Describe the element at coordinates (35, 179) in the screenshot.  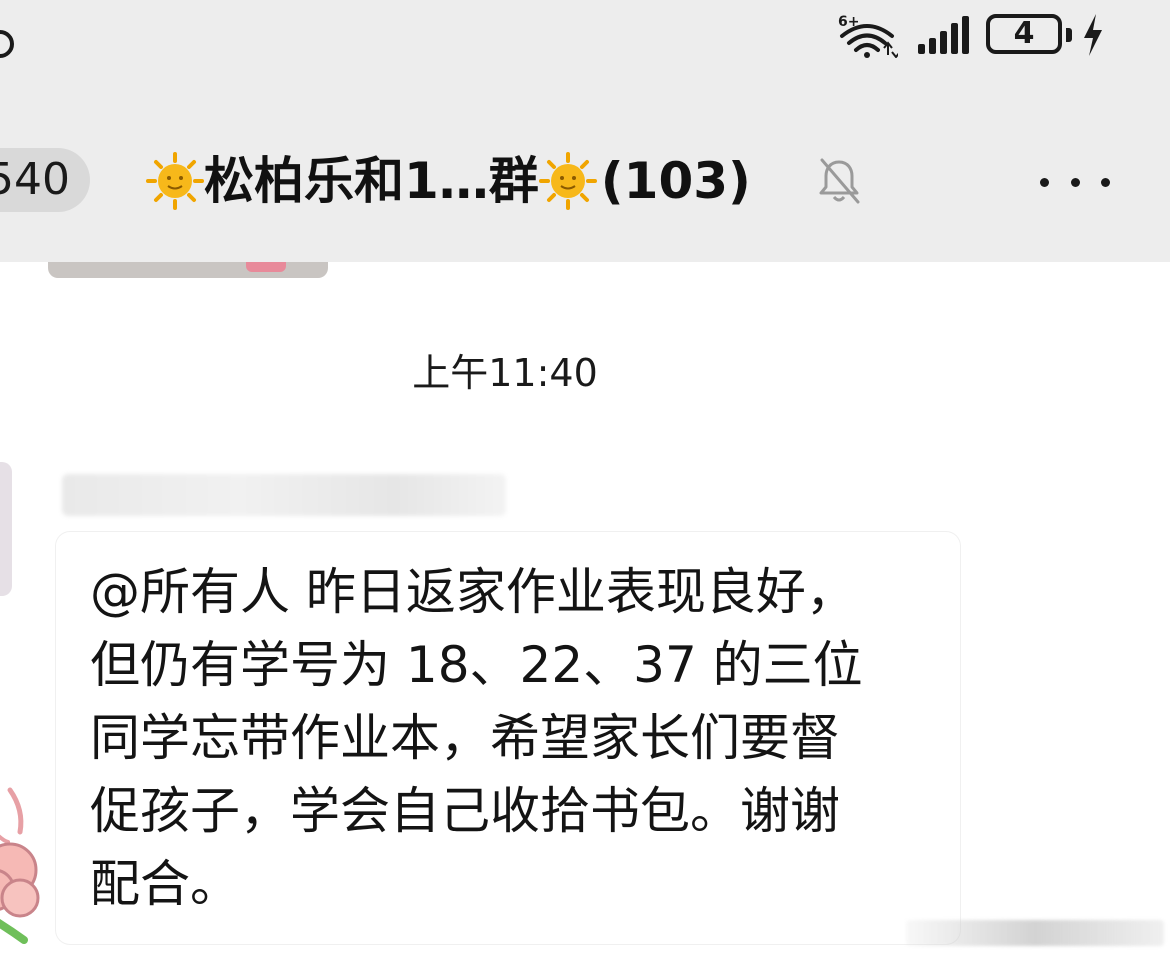
I see `unread-count: 540` at that location.